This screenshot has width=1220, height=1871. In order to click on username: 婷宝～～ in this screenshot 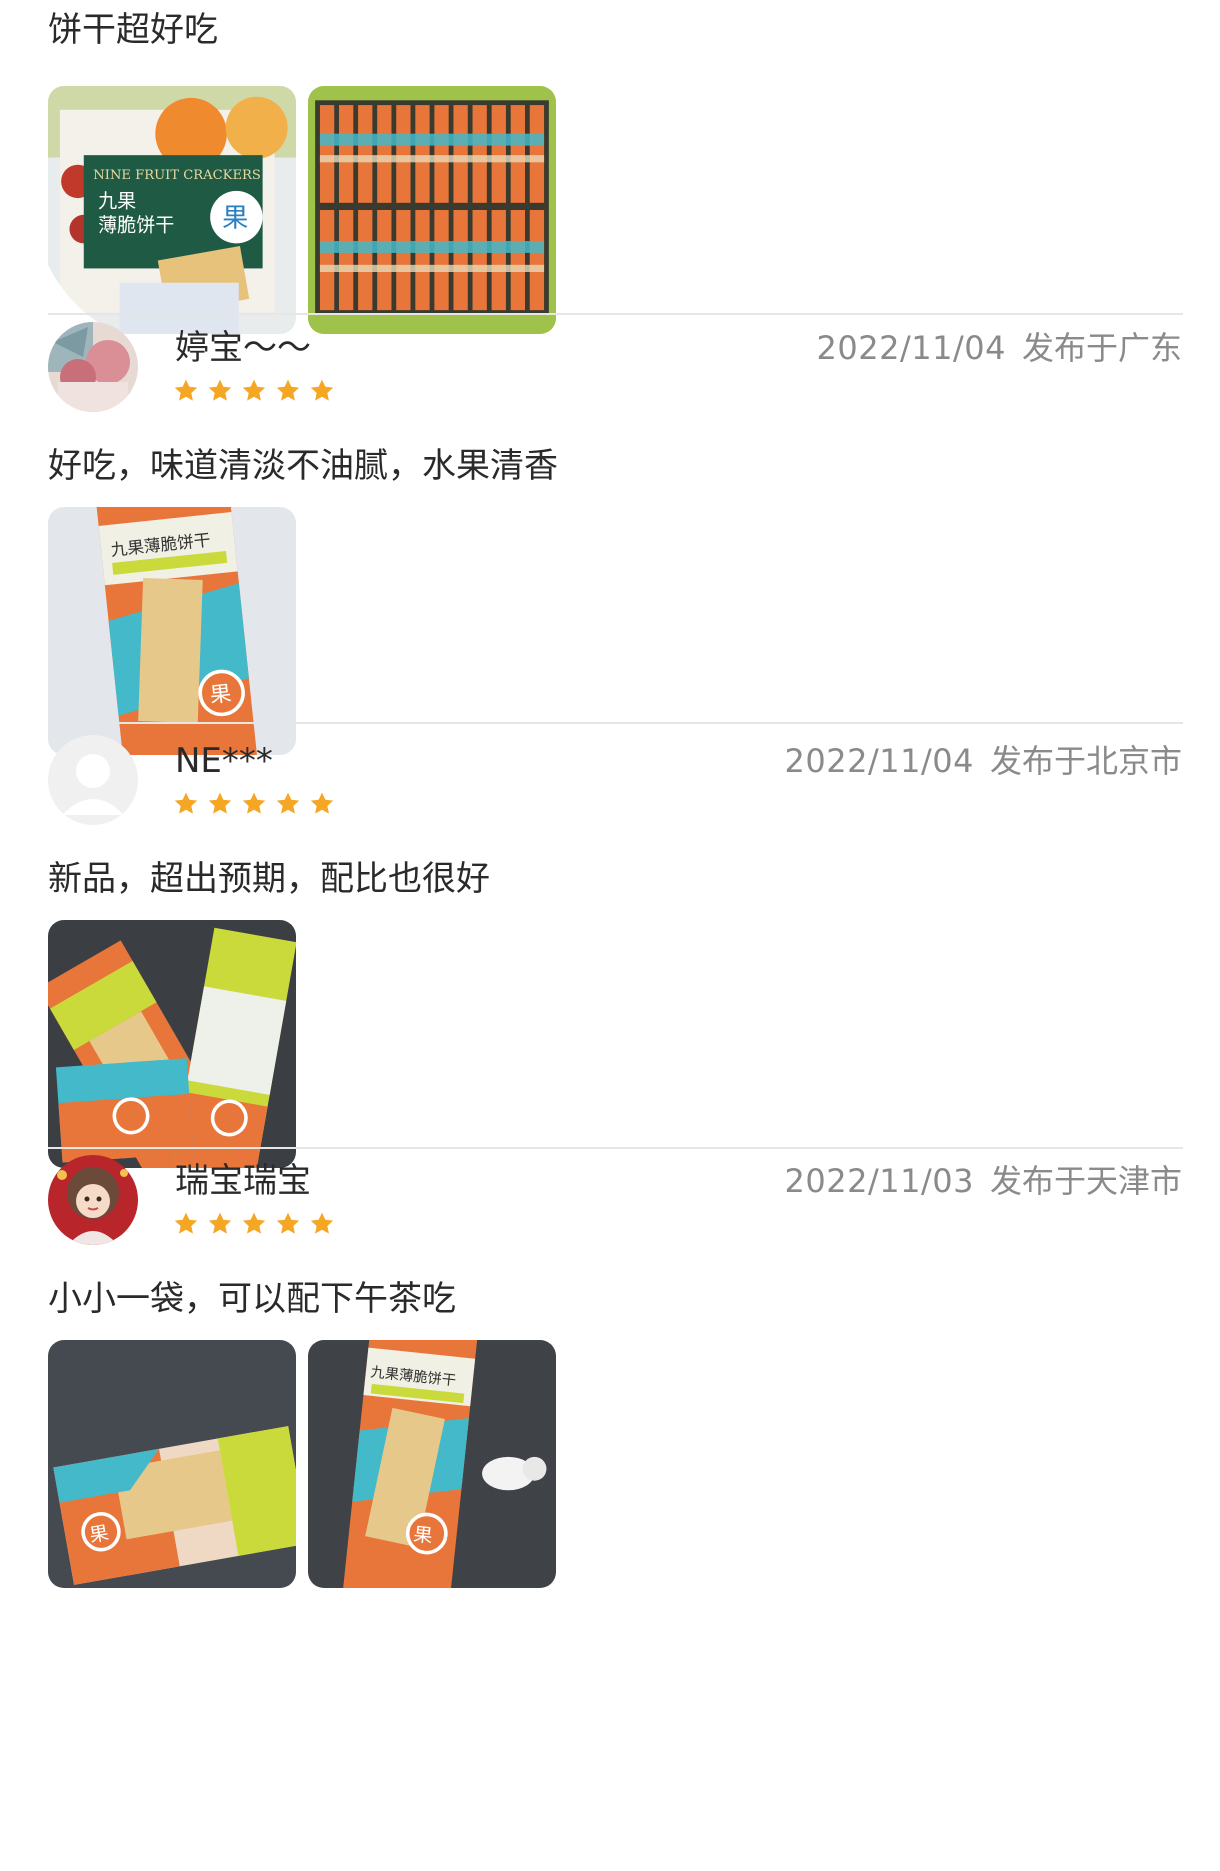, I will do `click(243, 348)`.